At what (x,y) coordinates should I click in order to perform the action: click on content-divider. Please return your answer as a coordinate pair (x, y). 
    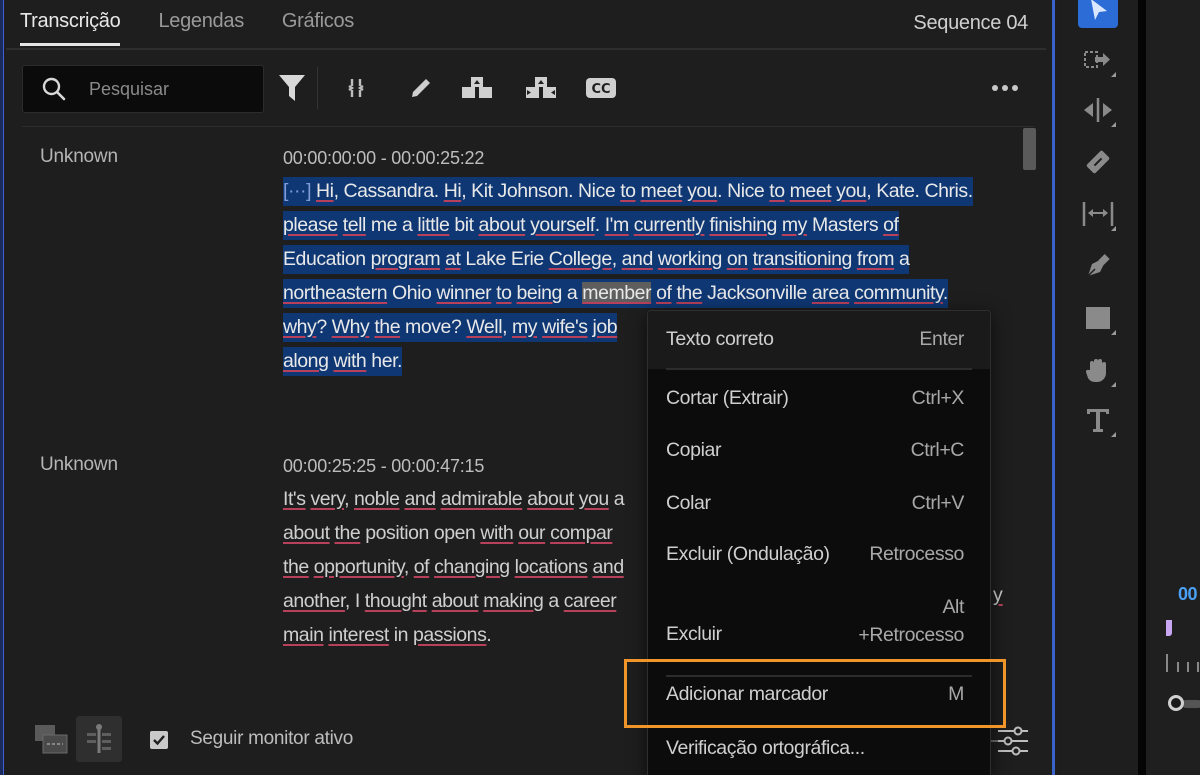
    Looking at the image, I should click on (528, 126).